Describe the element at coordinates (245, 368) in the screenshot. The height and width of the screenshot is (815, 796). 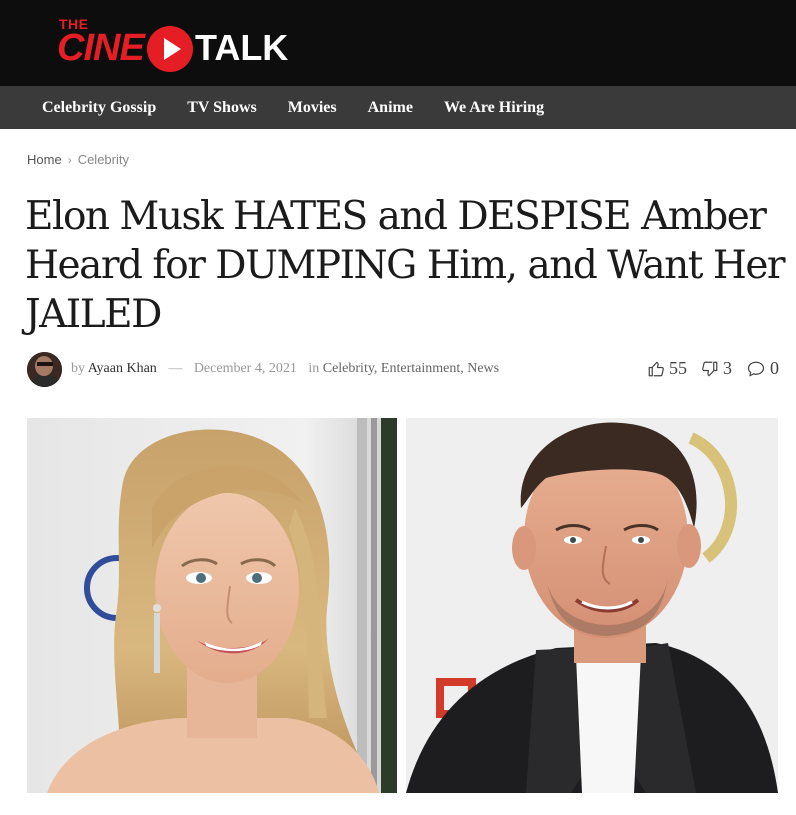
I see `publish-date: December 4, 2021` at that location.